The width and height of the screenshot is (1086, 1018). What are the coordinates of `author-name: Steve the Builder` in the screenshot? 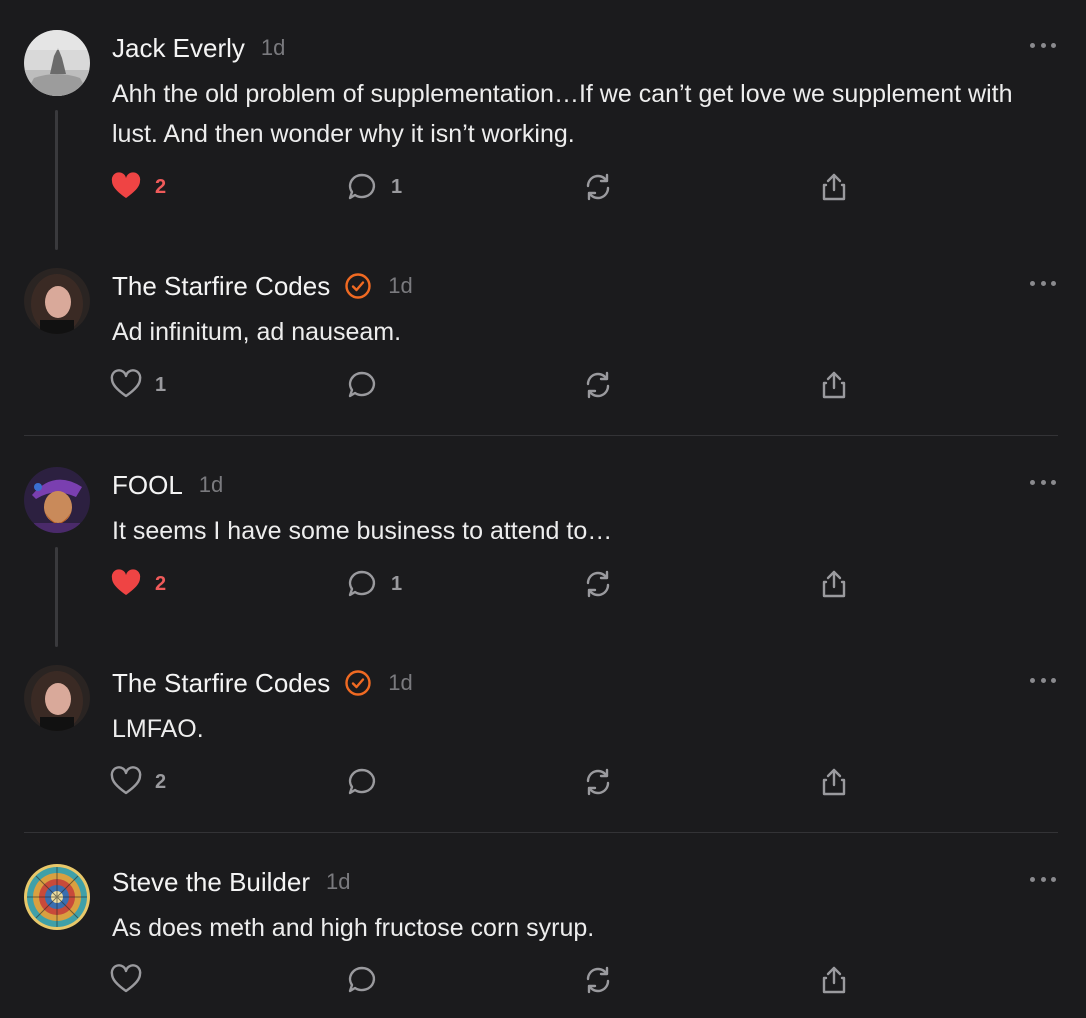 It's located at (211, 882).